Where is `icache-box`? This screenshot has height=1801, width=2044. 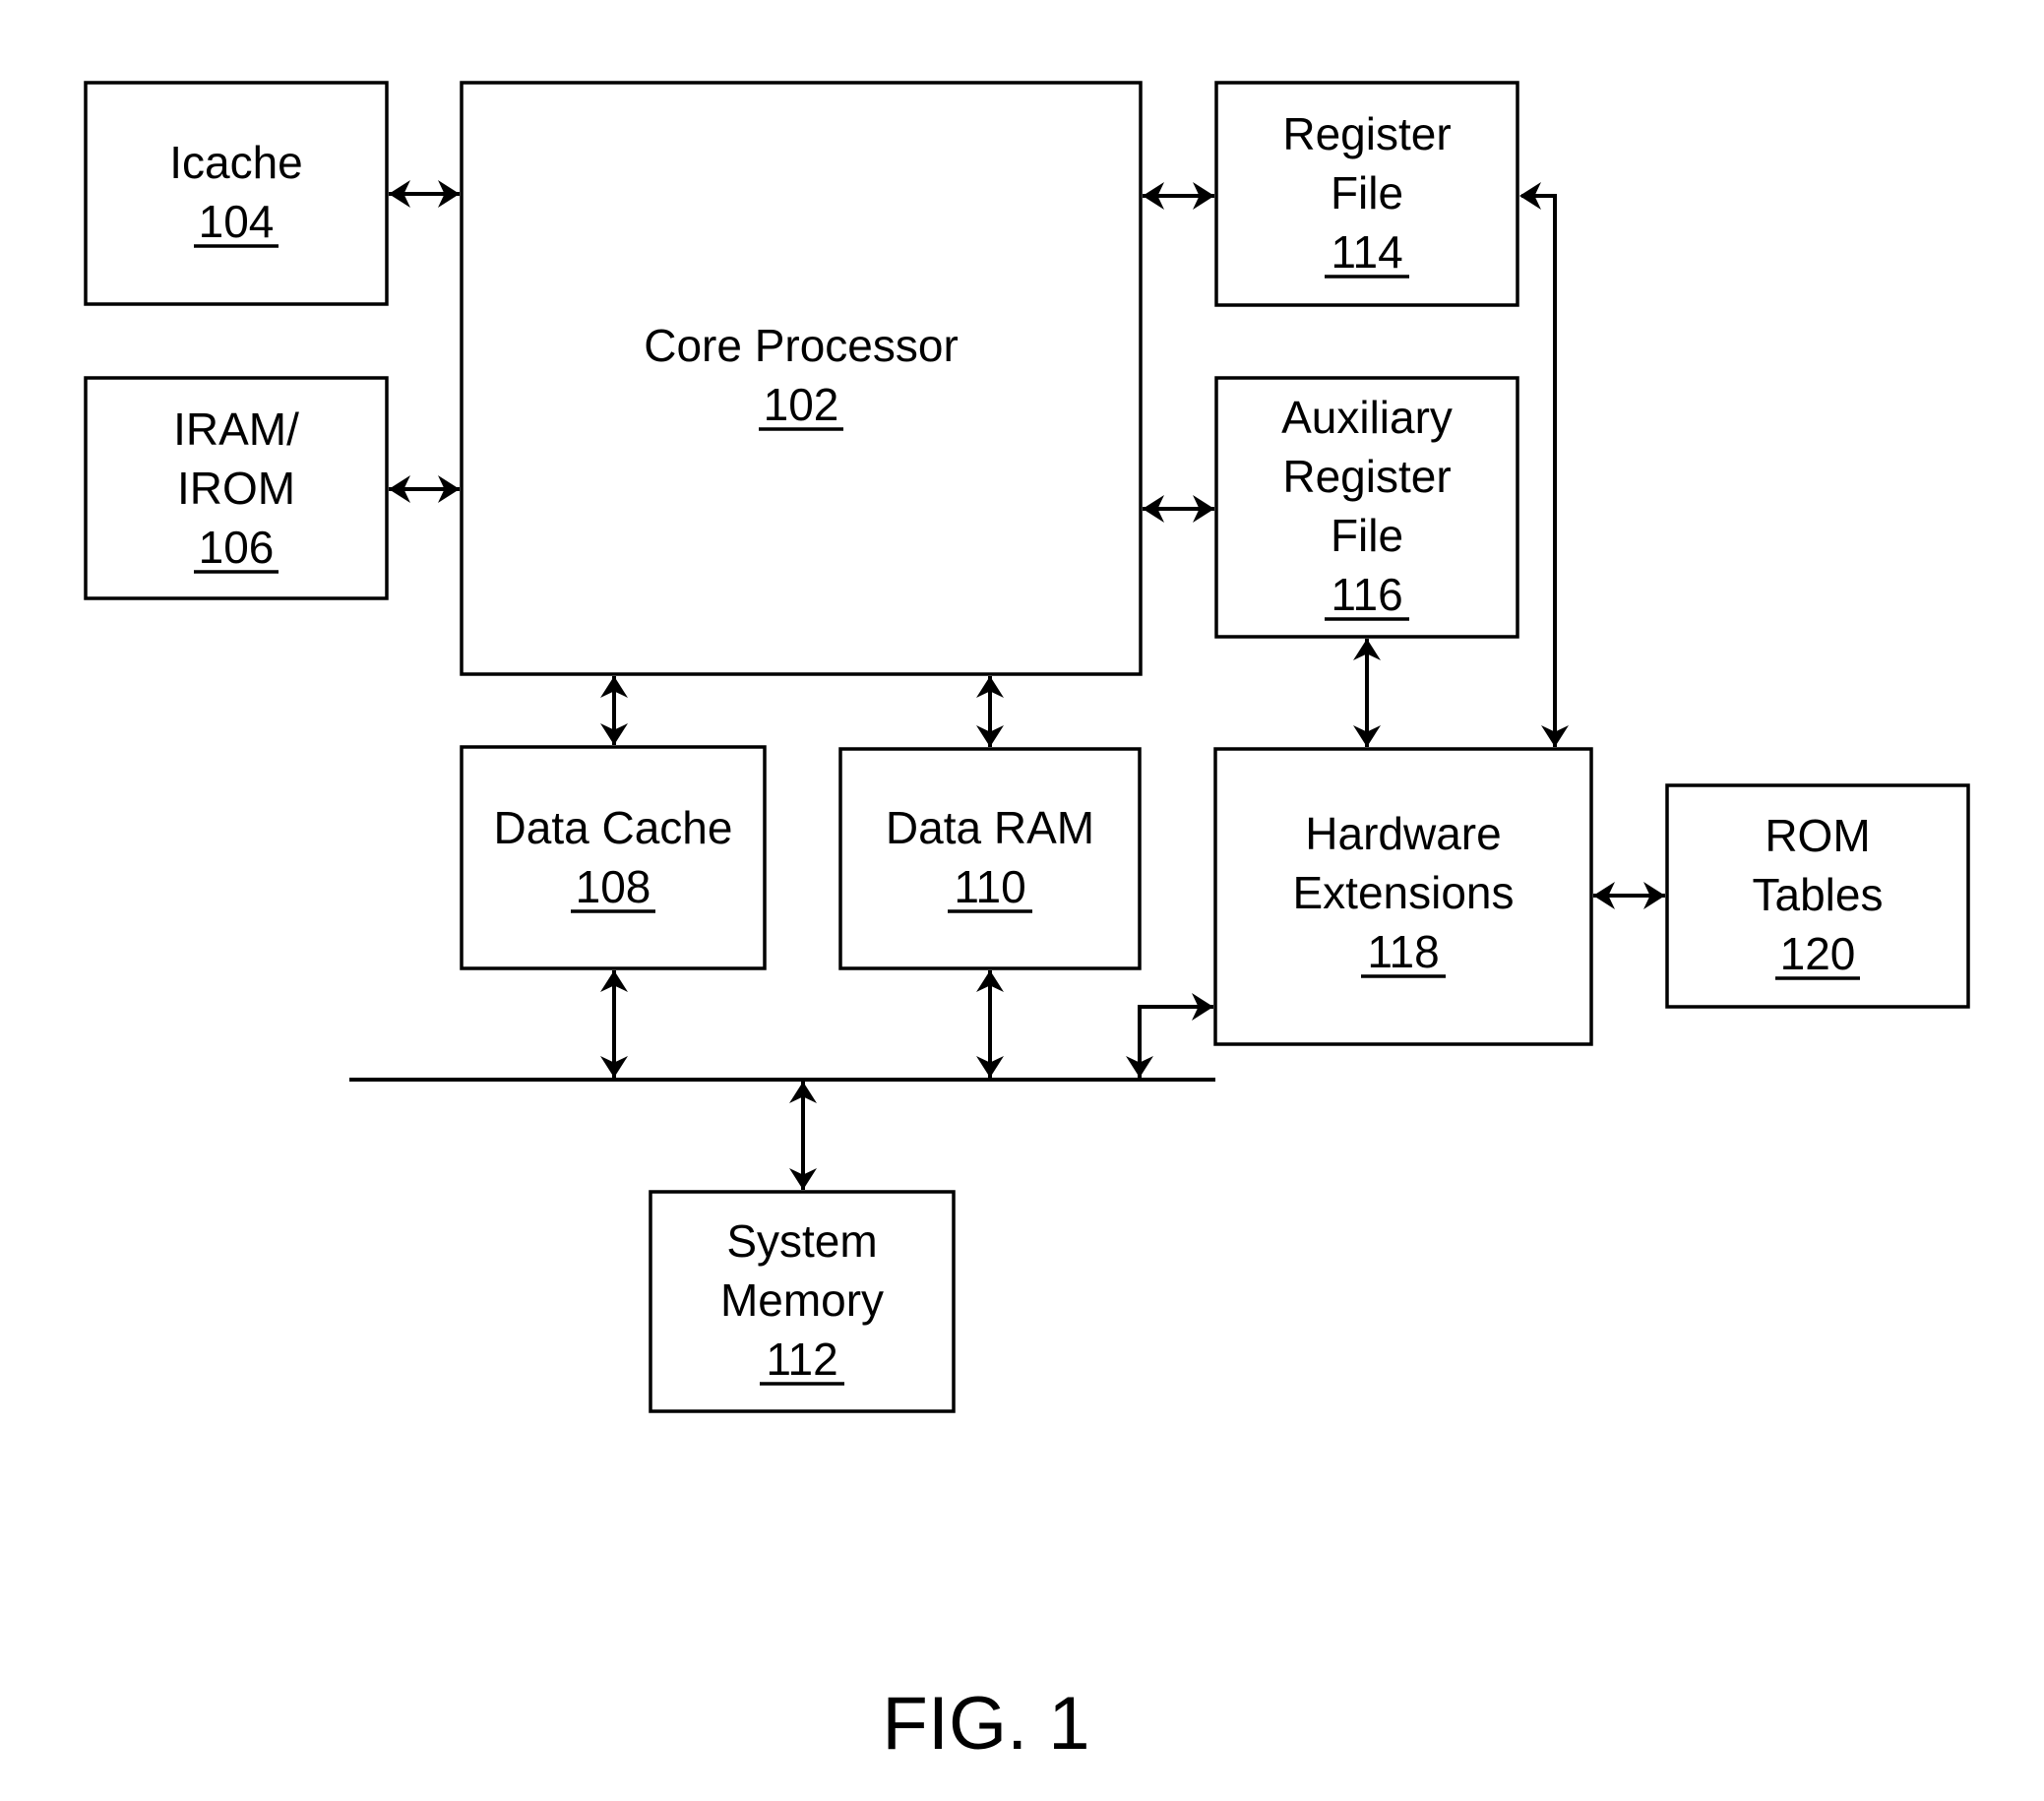
icache-box is located at coordinates (236, 194).